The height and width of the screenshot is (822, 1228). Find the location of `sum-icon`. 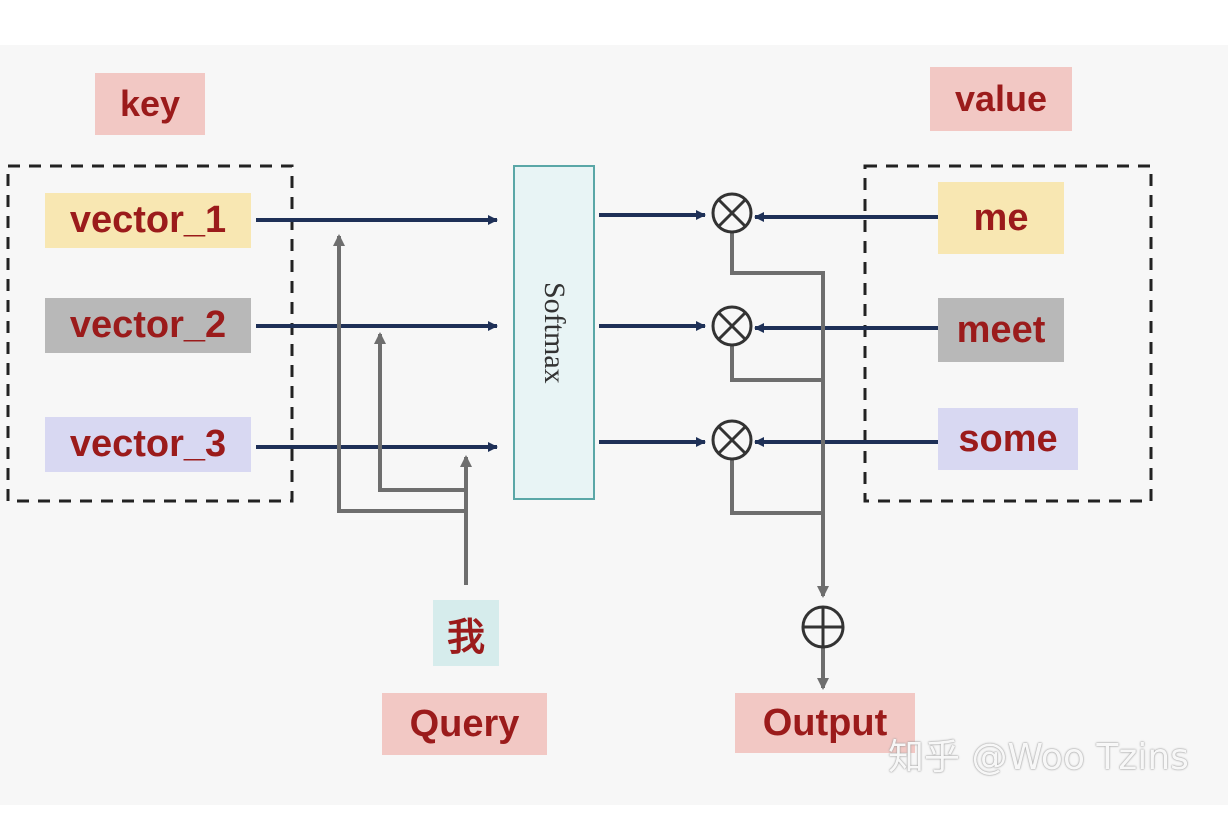

sum-icon is located at coordinates (823, 627).